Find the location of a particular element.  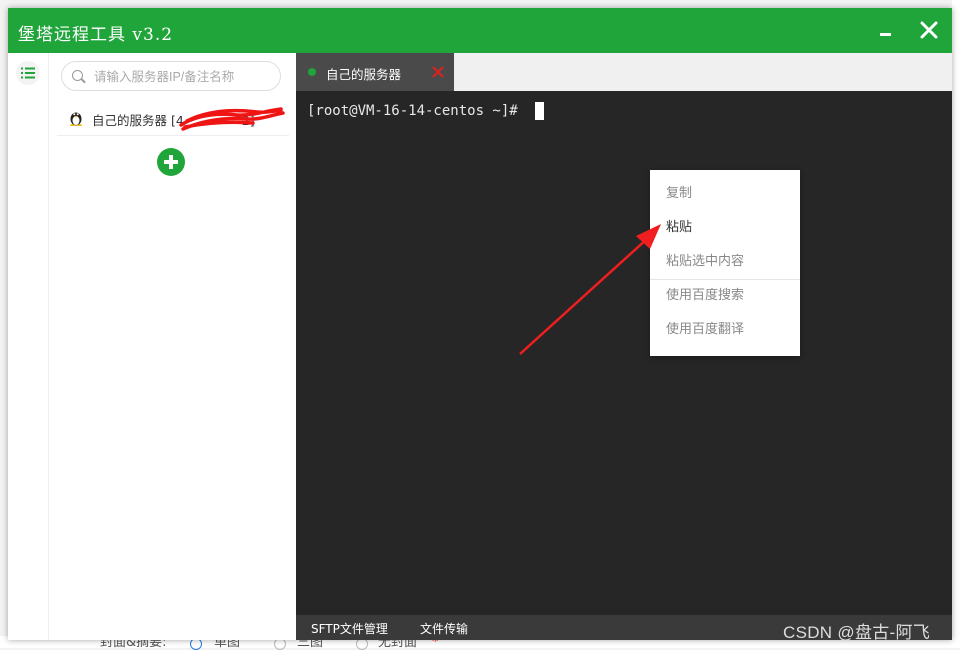

tab-label: 自己的服务器 is located at coordinates (364, 74).